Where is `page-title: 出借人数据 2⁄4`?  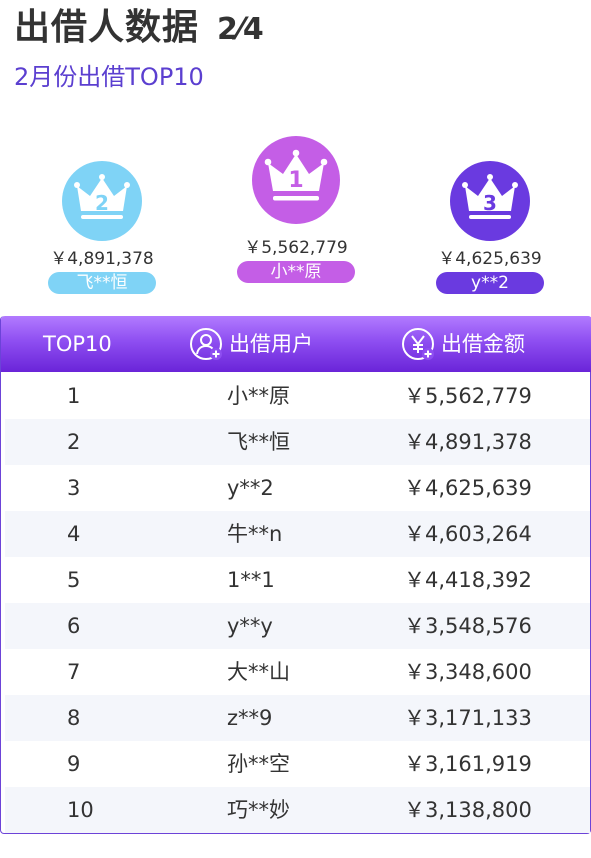
page-title: 出借人数据 2⁄4 is located at coordinates (139, 26).